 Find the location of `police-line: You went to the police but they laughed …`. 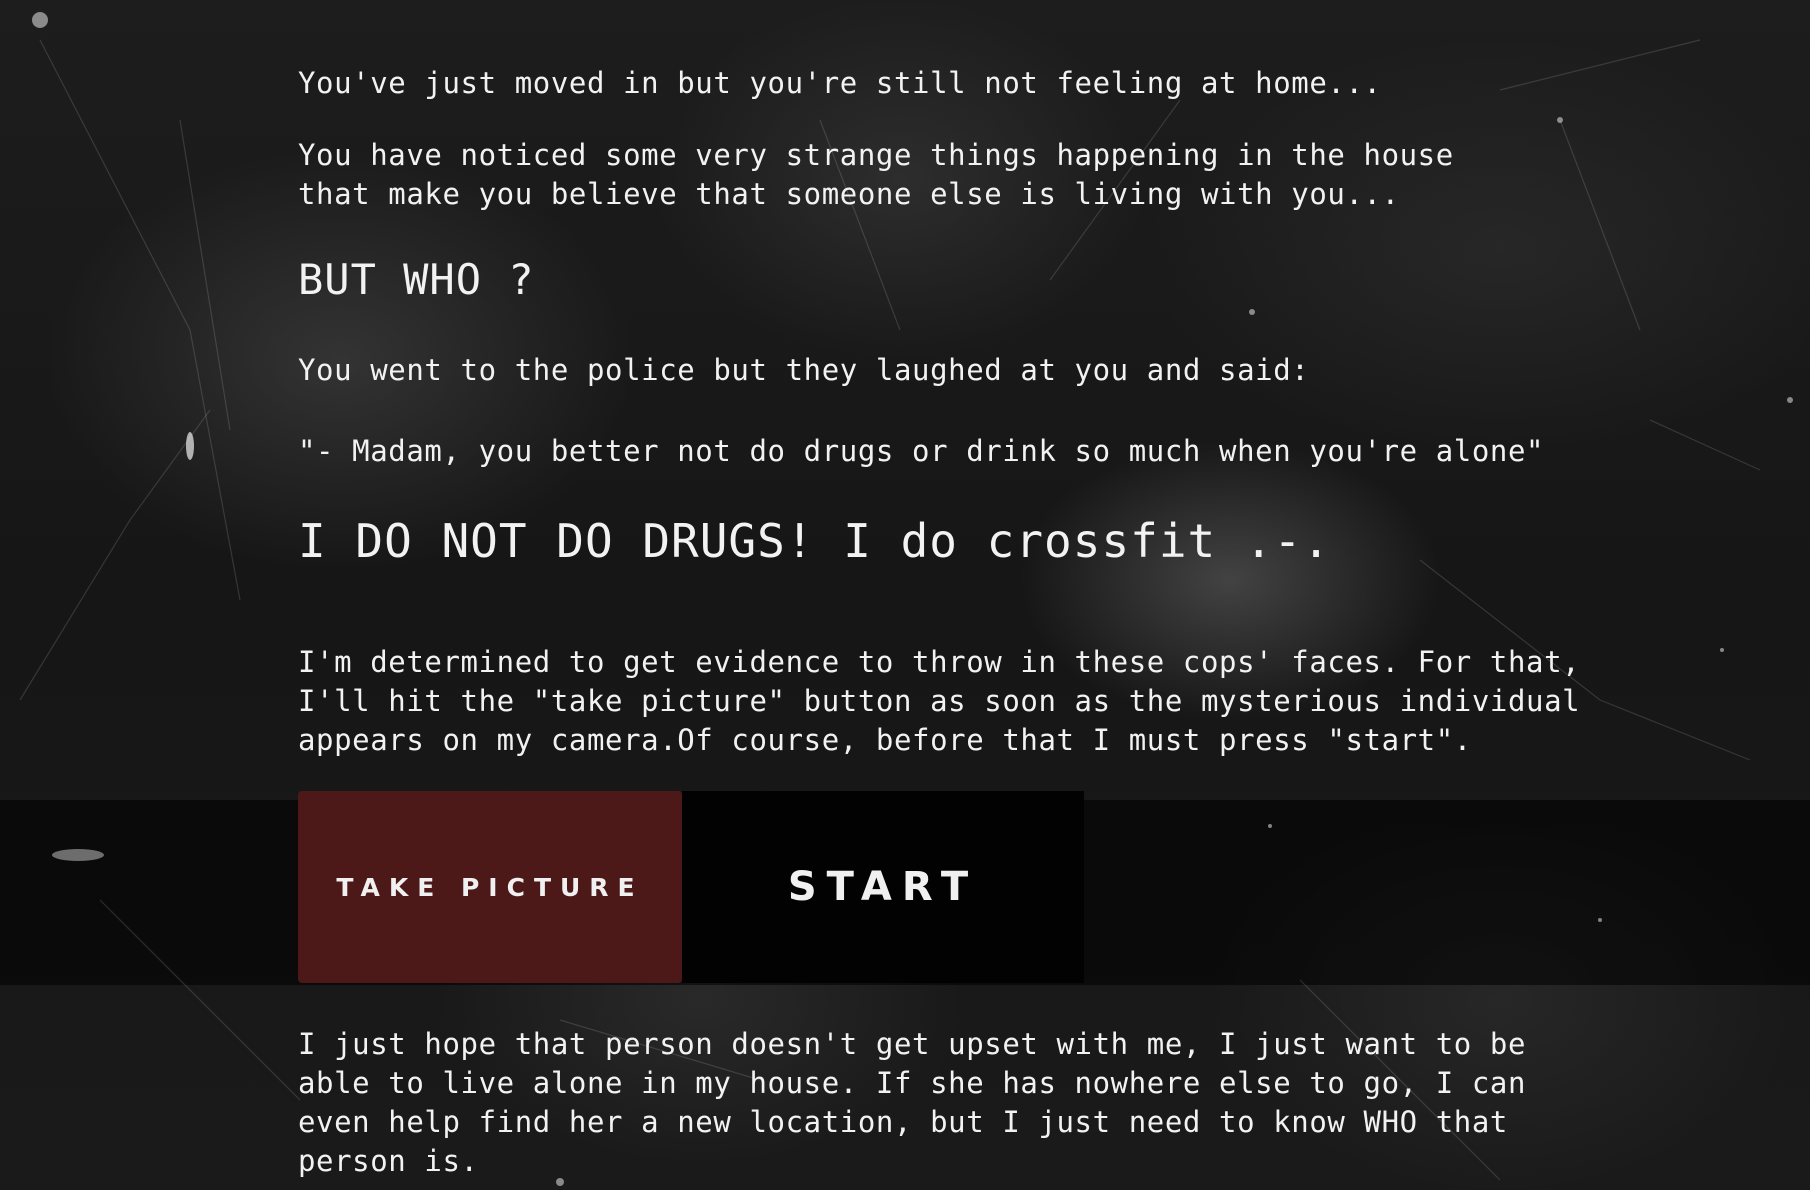

police-line: You went to the police but they laughed … is located at coordinates (804, 370).